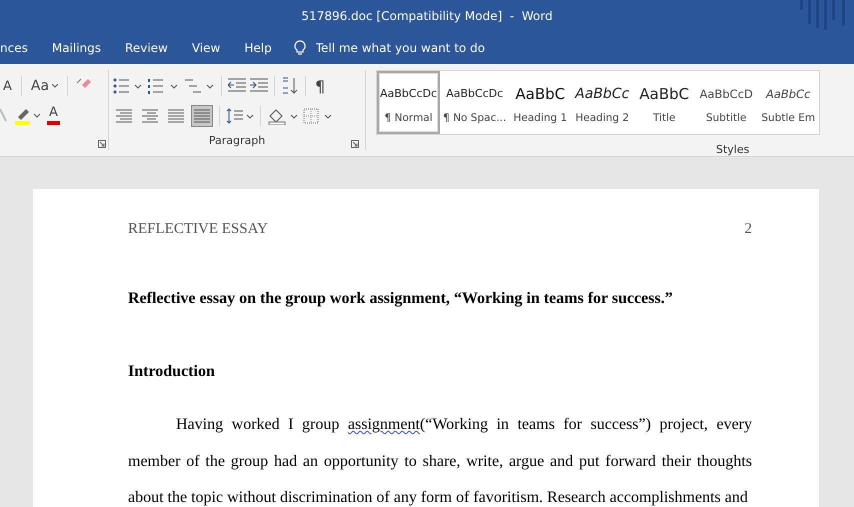 This screenshot has height=507, width=854. What do you see at coordinates (320, 86) in the screenshot?
I see `show-marks-button: ¶` at bounding box center [320, 86].